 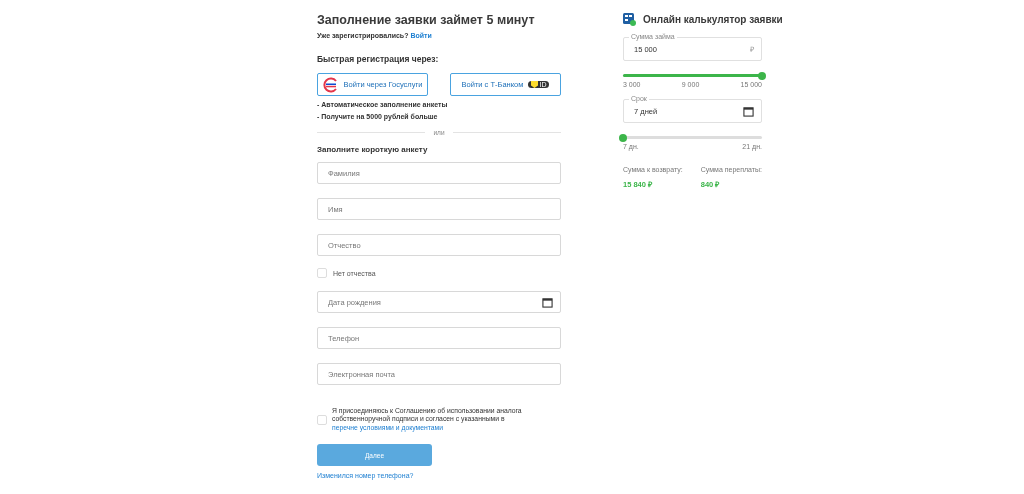 I want to click on form-title: Заполнение заявки займет 5 минут, so click(x=426, y=20).